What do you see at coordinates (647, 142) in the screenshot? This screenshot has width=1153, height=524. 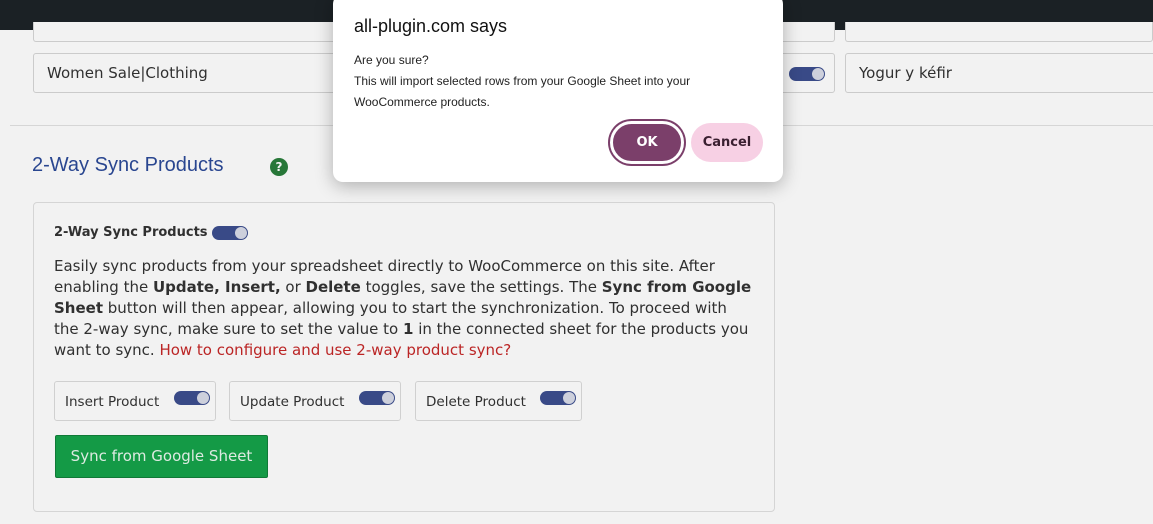 I see `ok-button: OK` at bounding box center [647, 142].